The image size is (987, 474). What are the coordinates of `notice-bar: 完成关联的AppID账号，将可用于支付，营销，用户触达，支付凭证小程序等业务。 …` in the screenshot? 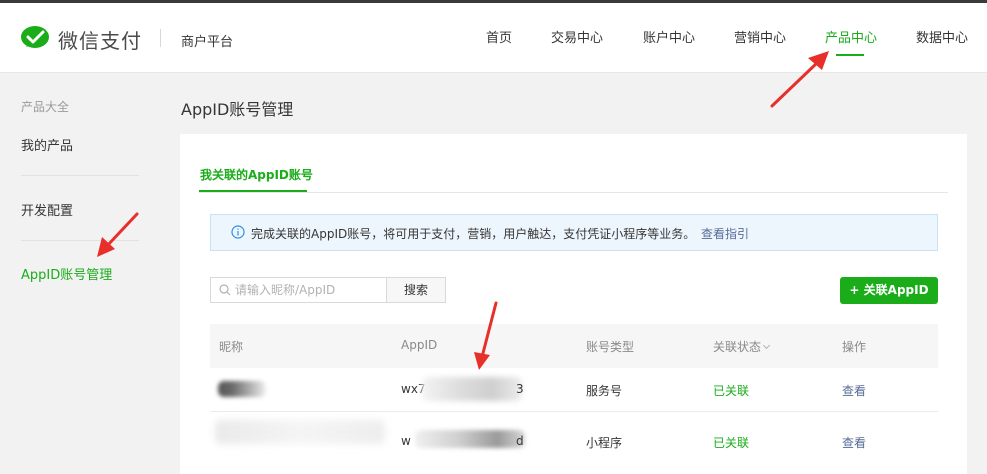 It's located at (574, 232).